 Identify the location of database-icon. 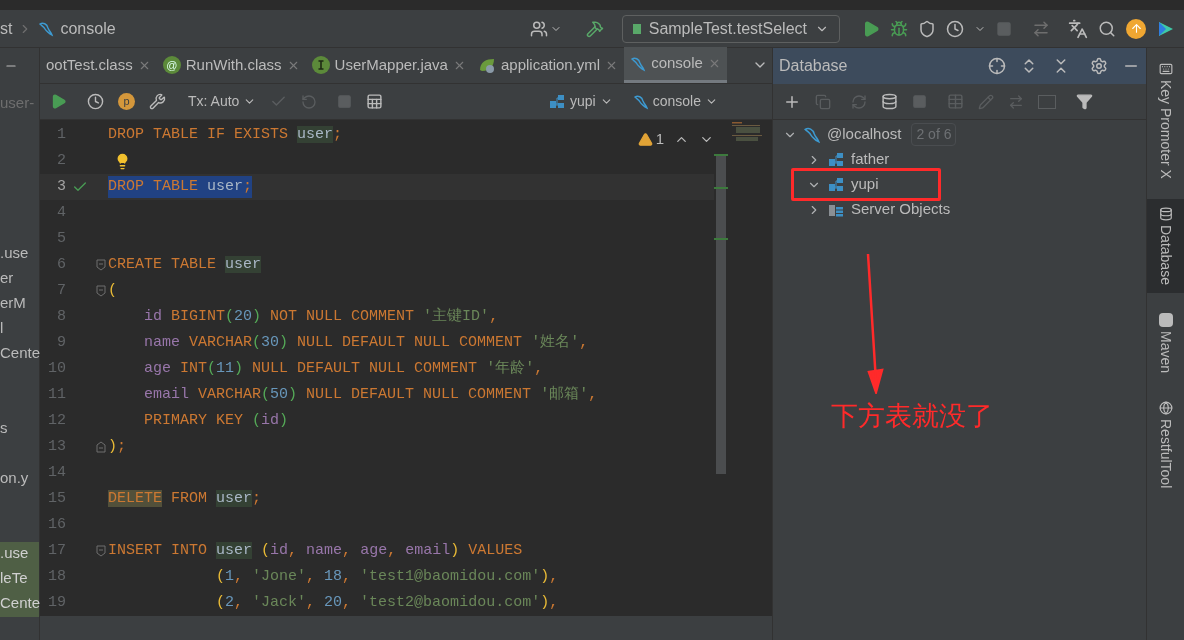
(1165, 213).